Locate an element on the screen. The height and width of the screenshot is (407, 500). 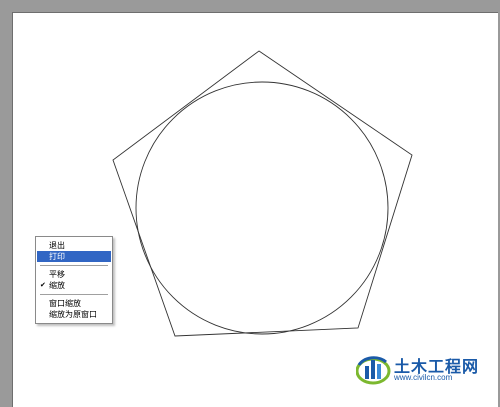
menu-item-window-zoom: 窗口缩放 is located at coordinates (74, 303).